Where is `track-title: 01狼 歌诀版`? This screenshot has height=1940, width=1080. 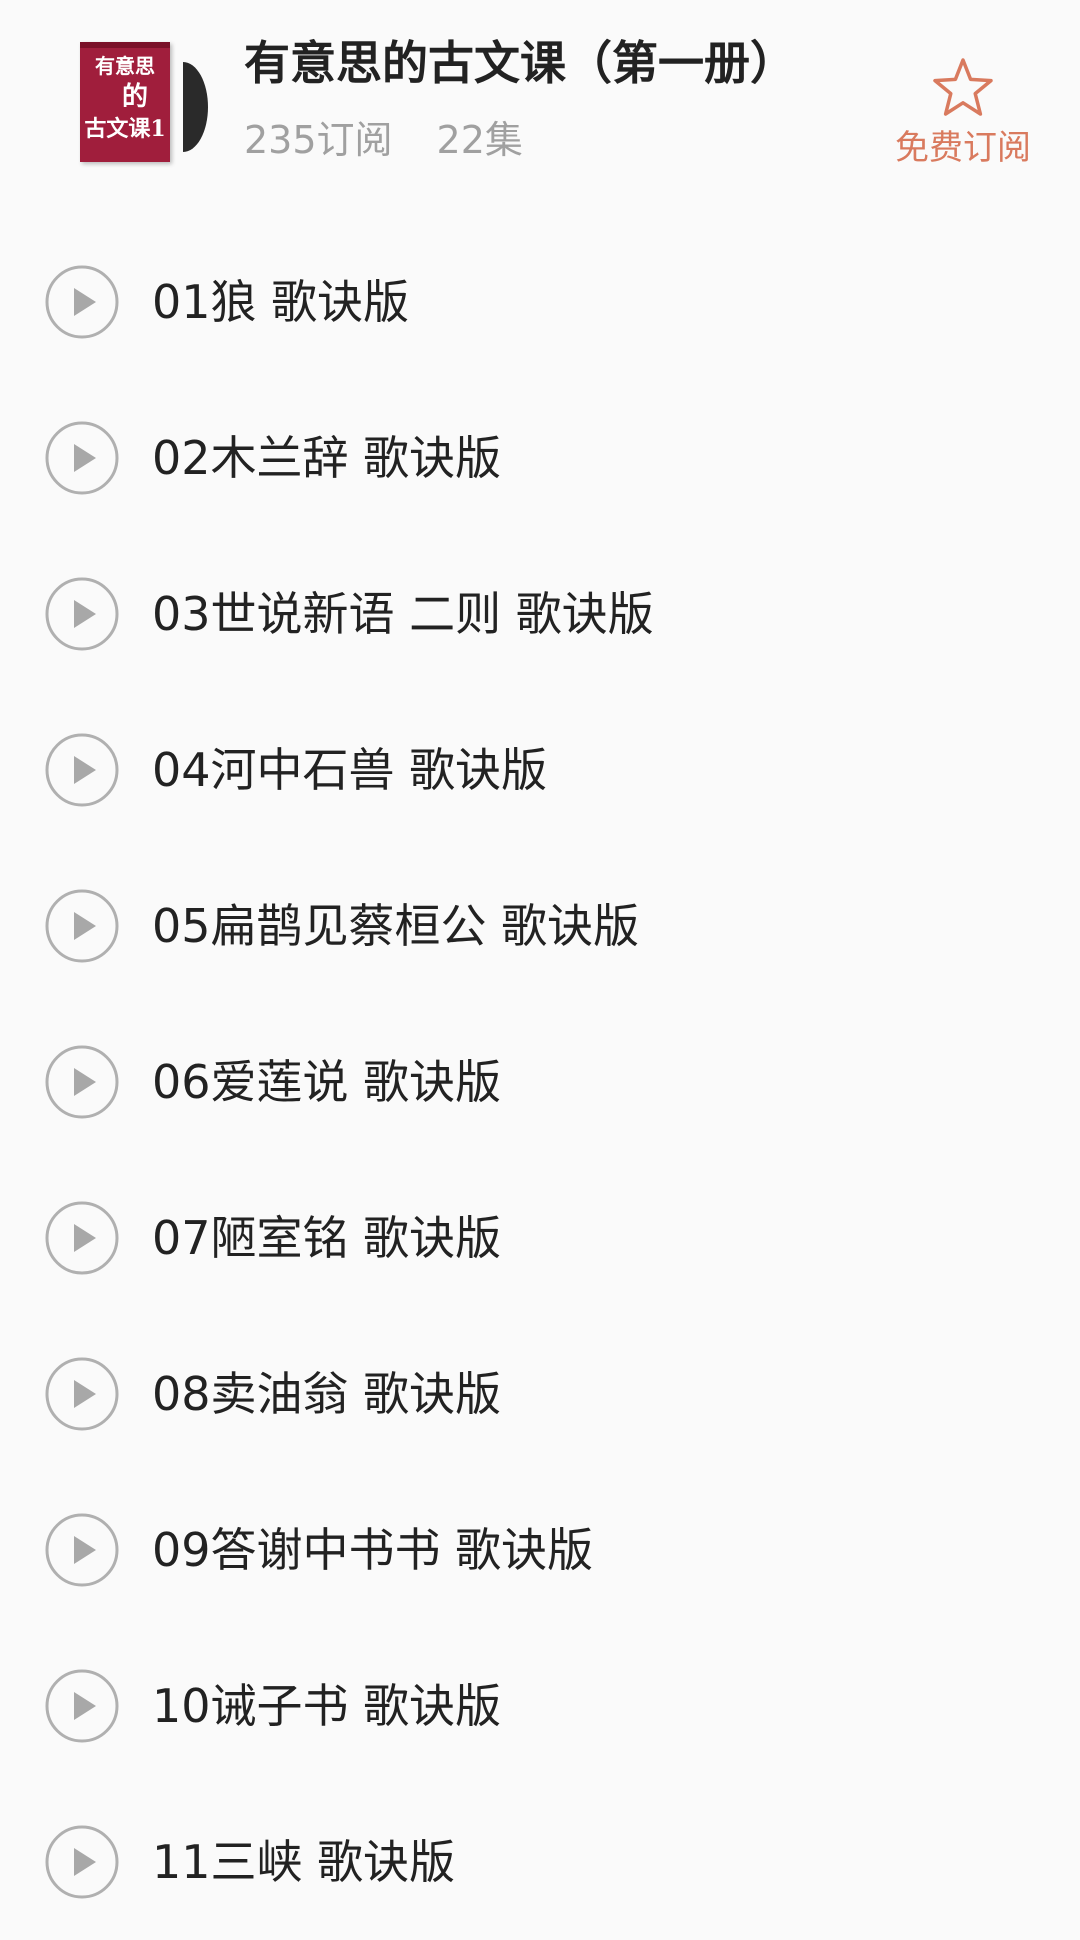
track-title: 01狼 歌诀版 is located at coordinates (281, 302).